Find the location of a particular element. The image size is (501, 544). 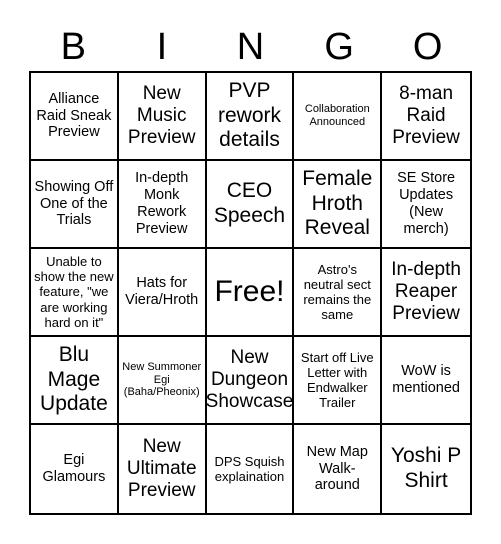

bingo-cell: Egi Glamours is located at coordinates (75, 469).